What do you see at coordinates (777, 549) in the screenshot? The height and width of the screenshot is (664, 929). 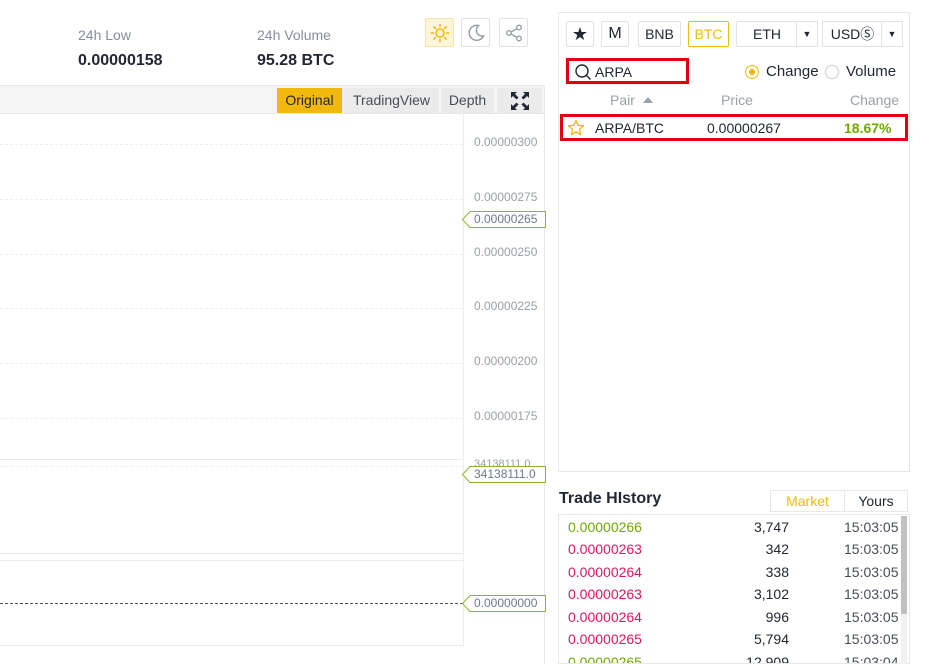 I see `trade-amount: 342` at bounding box center [777, 549].